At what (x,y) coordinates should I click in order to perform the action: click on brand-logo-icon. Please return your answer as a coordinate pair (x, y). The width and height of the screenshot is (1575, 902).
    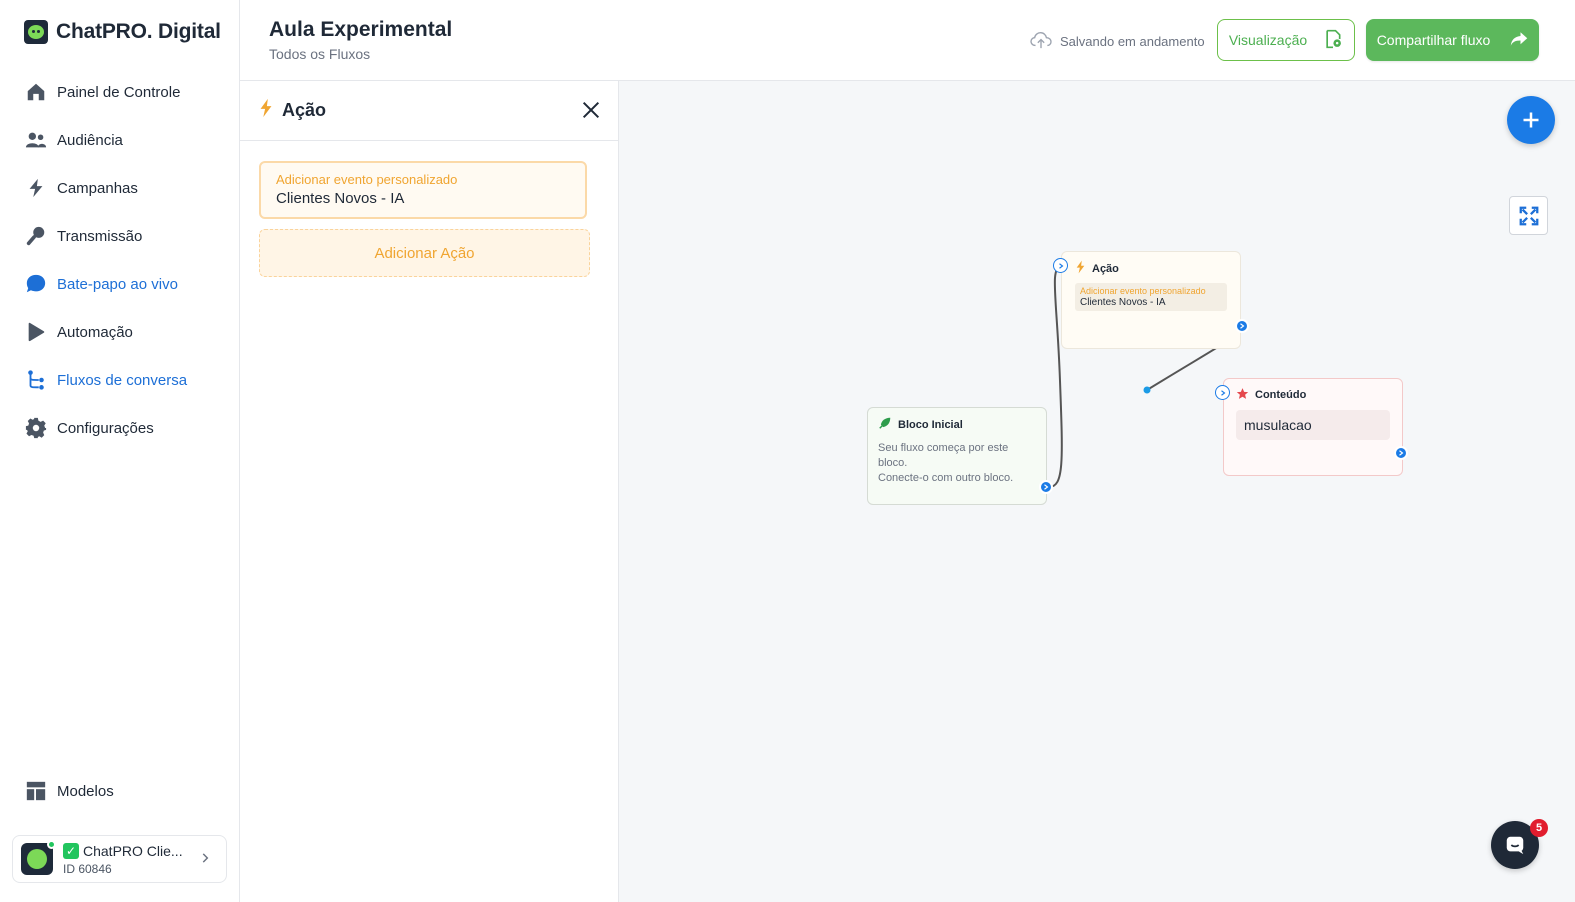
    Looking at the image, I should click on (36, 32).